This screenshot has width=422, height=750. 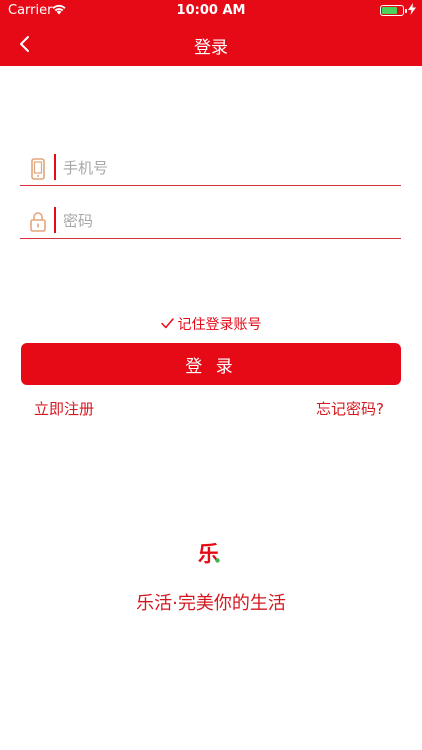 What do you see at coordinates (211, 48) in the screenshot?
I see `page-title: 登录` at bounding box center [211, 48].